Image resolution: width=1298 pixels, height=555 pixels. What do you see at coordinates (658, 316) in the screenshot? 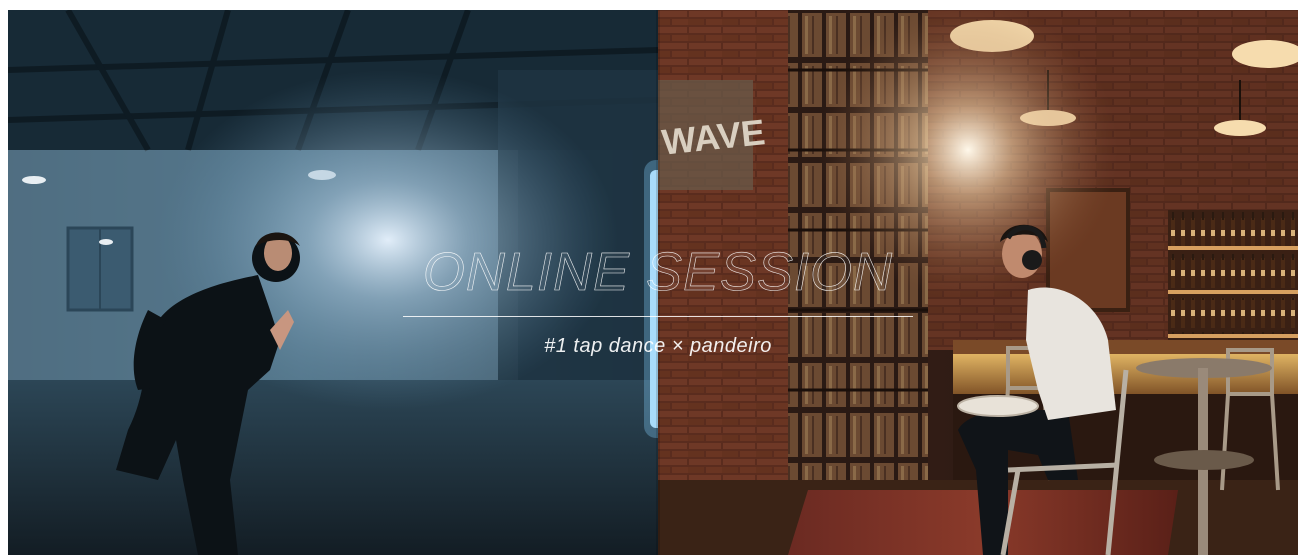
I see `title-divider` at bounding box center [658, 316].